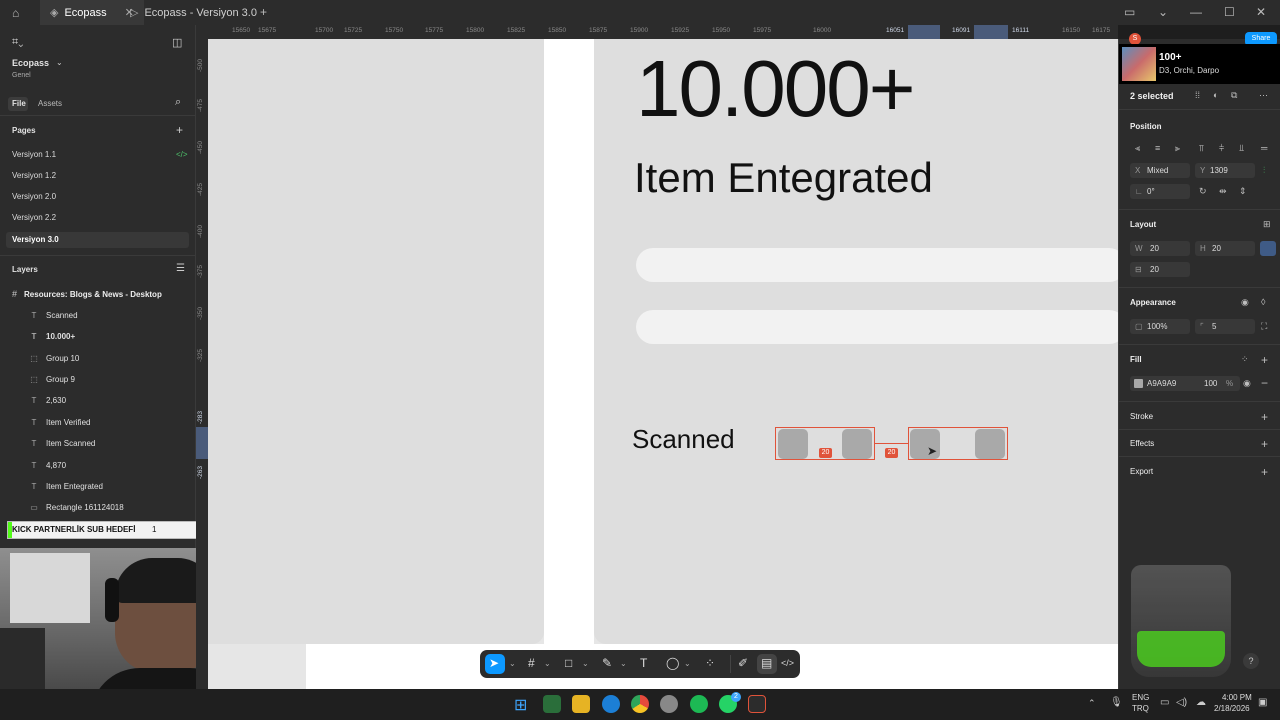  I want to click on notifications-icon: ▣, so click(1262, 702).